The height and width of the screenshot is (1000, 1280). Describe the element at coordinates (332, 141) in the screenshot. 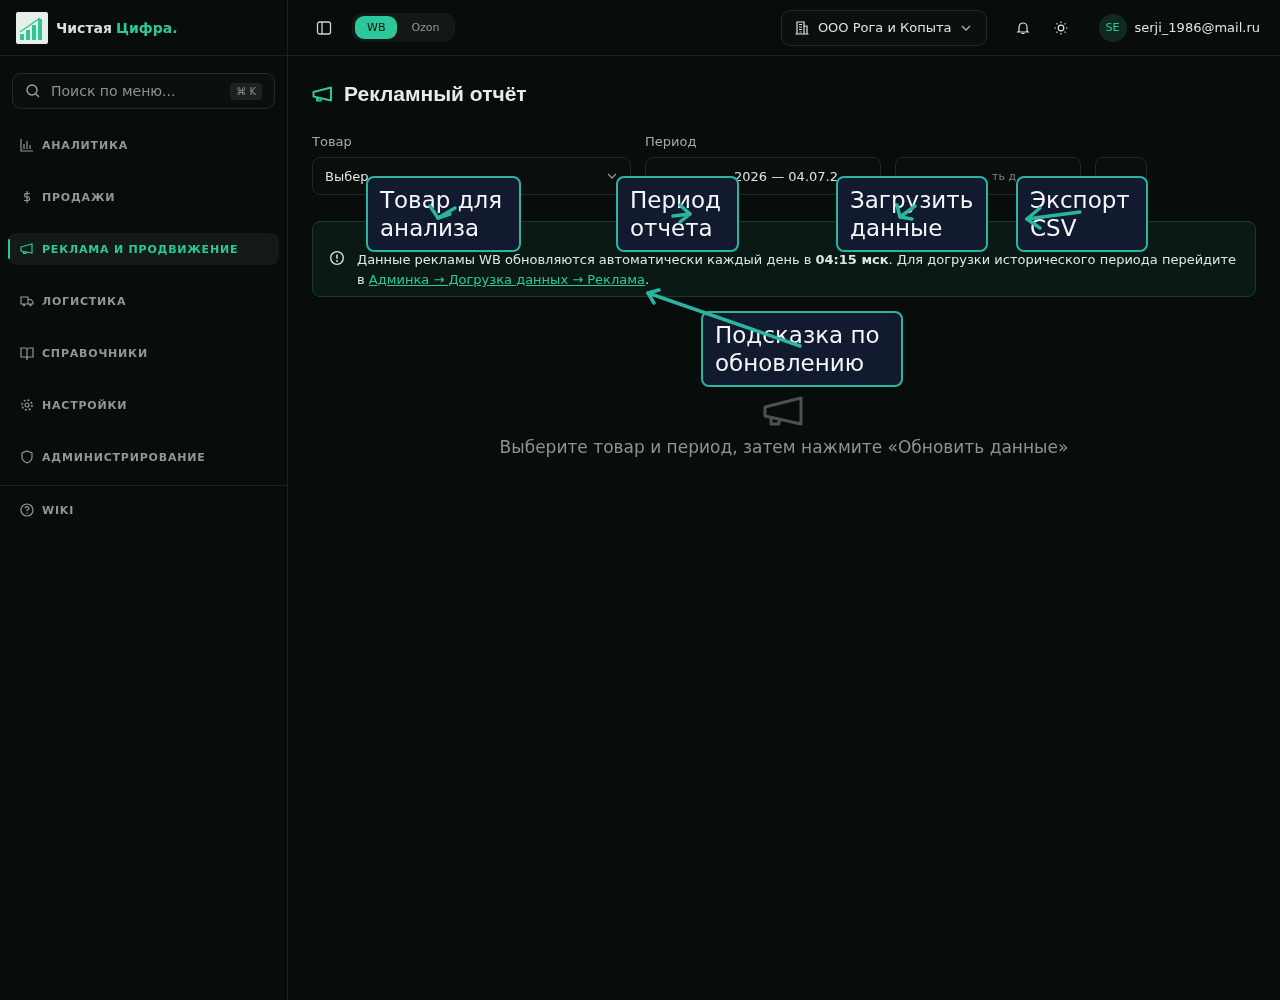

I see `field-label: Товар` at that location.